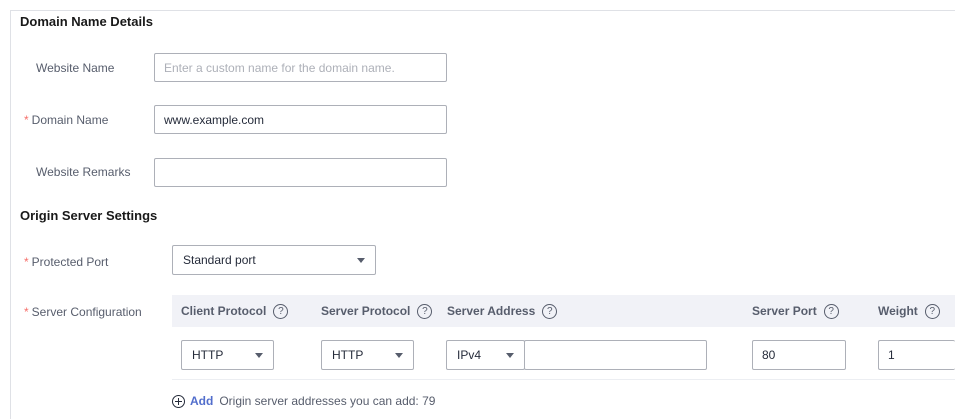  I want to click on column-header-weight: Weight ?, so click(916, 311).